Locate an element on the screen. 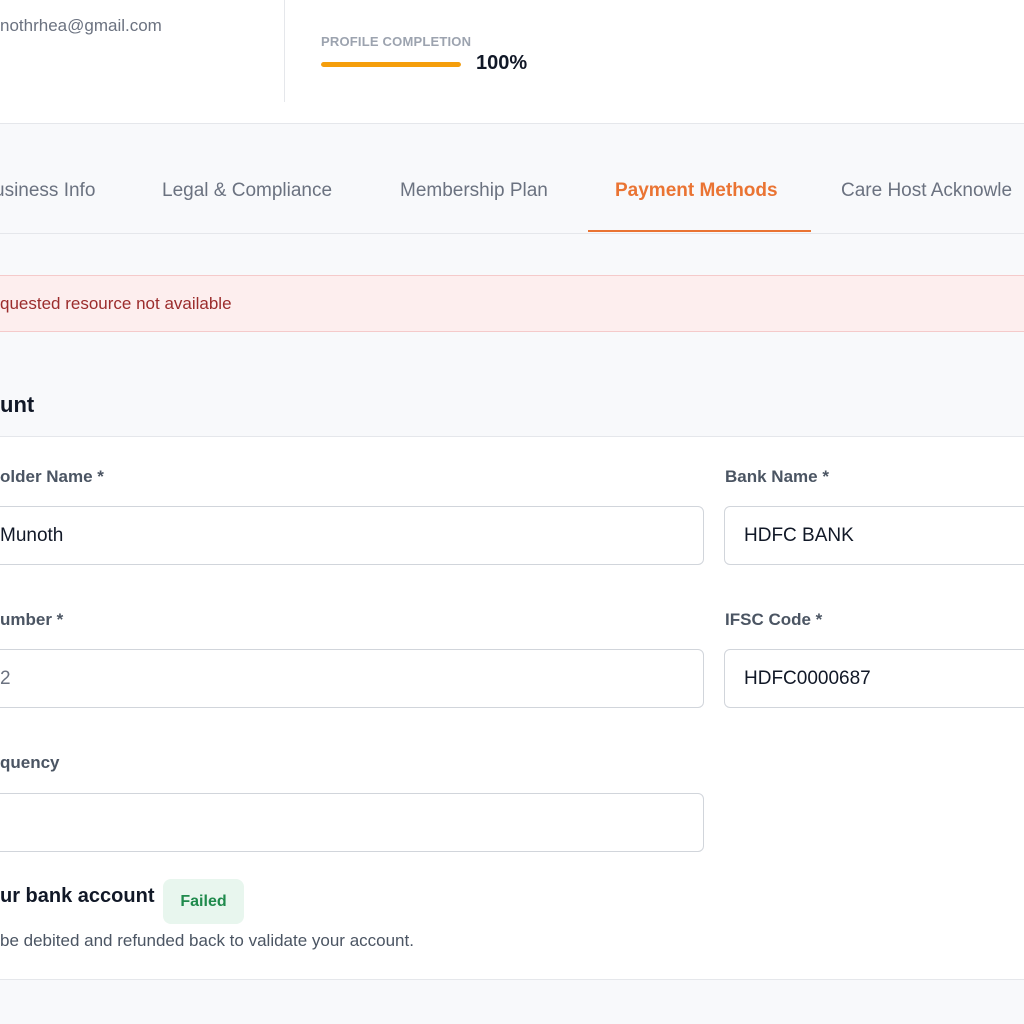  holder-name-value: Munoth is located at coordinates (32, 535).